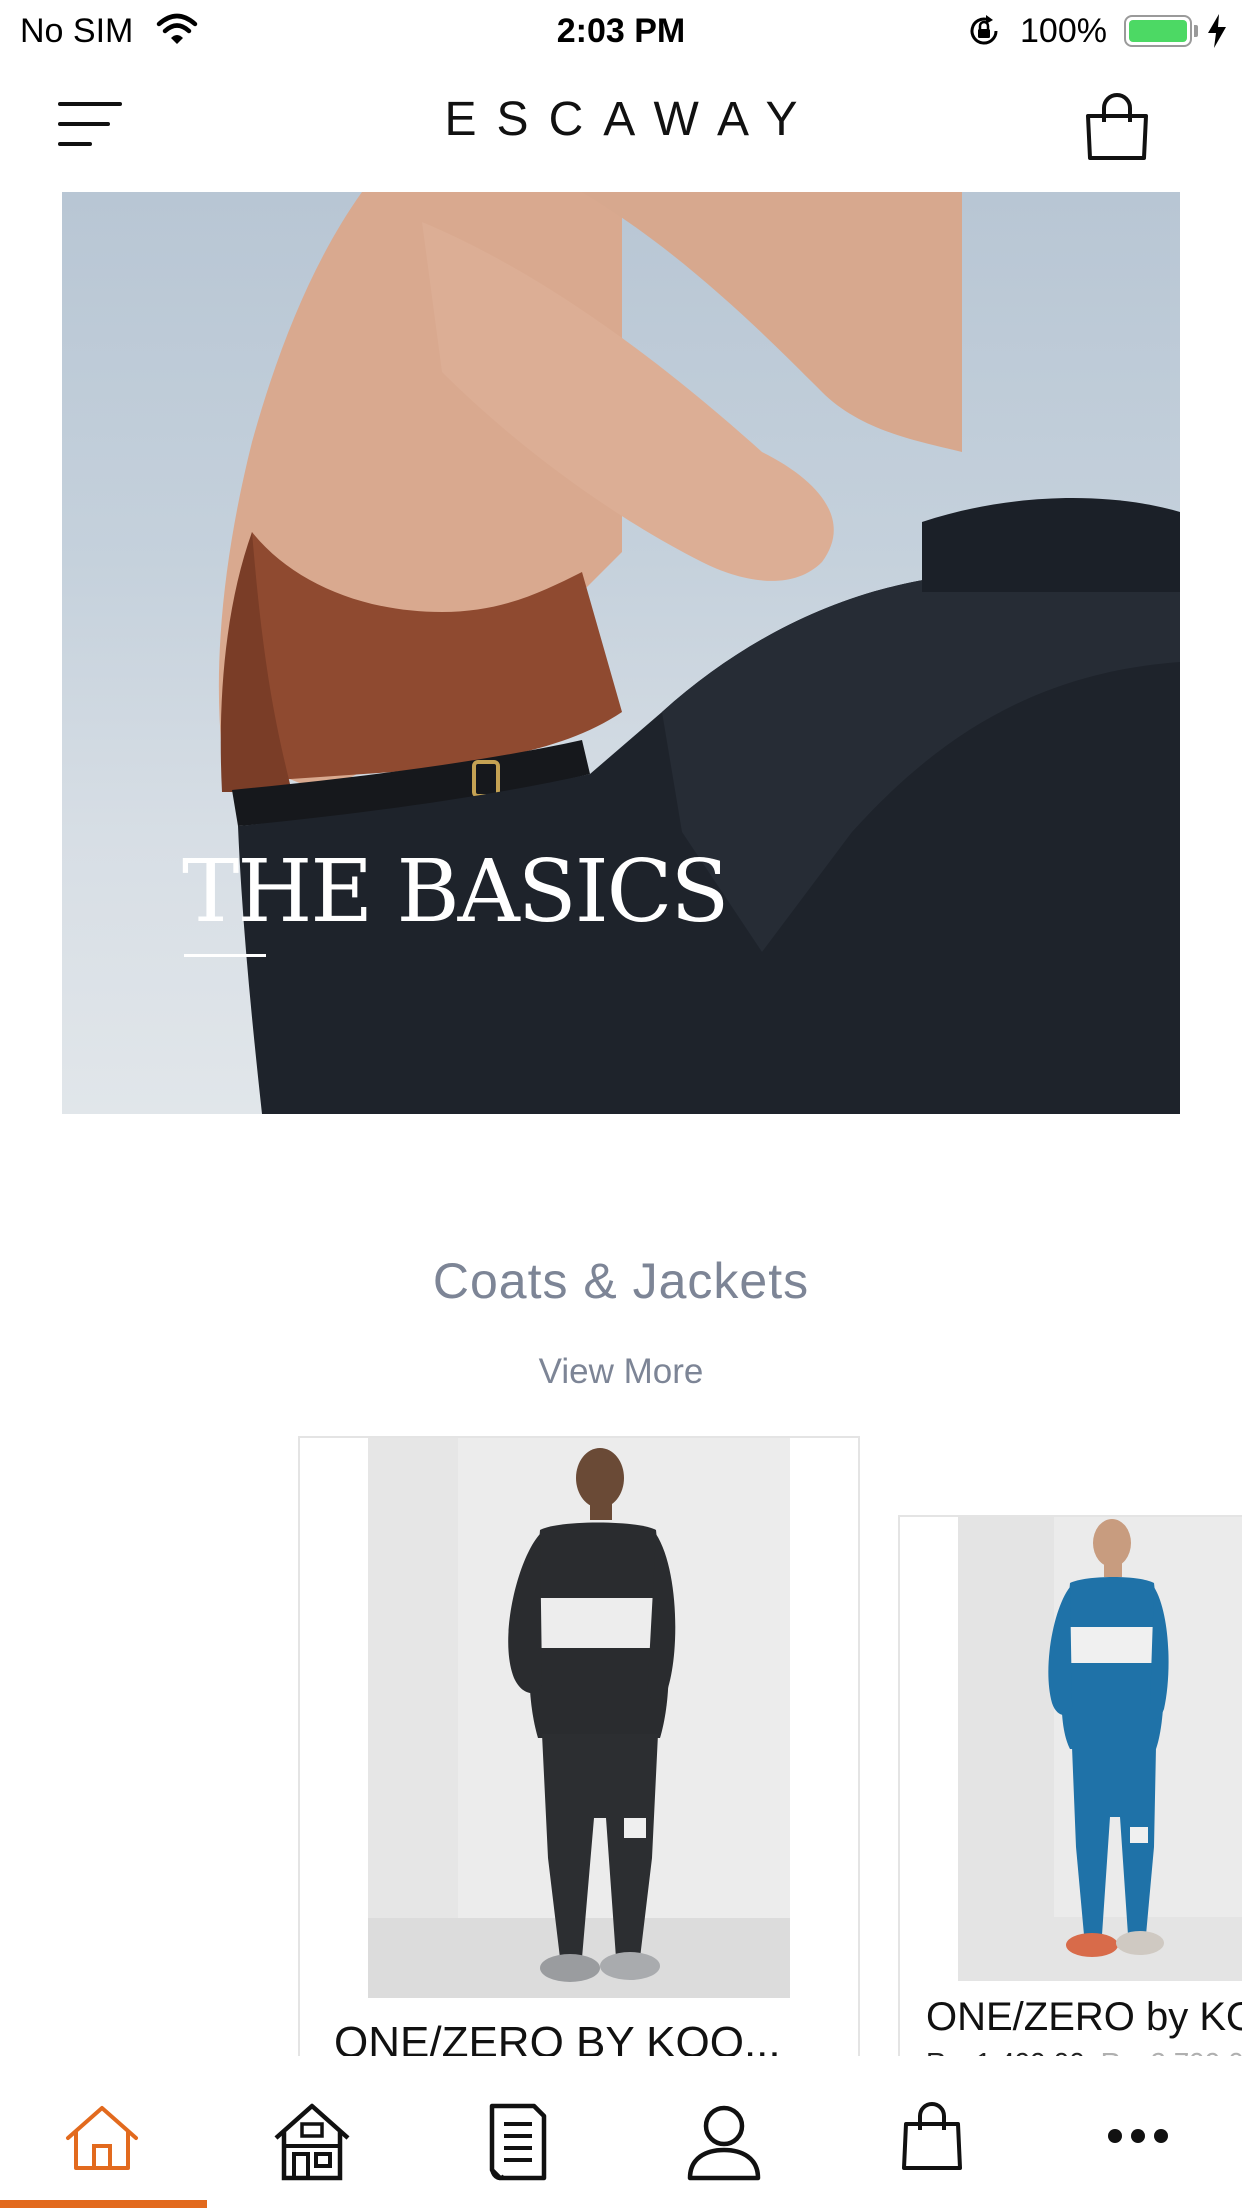 This screenshot has width=1242, height=2208. I want to click on battery-percentage: 100%, so click(1063, 31).